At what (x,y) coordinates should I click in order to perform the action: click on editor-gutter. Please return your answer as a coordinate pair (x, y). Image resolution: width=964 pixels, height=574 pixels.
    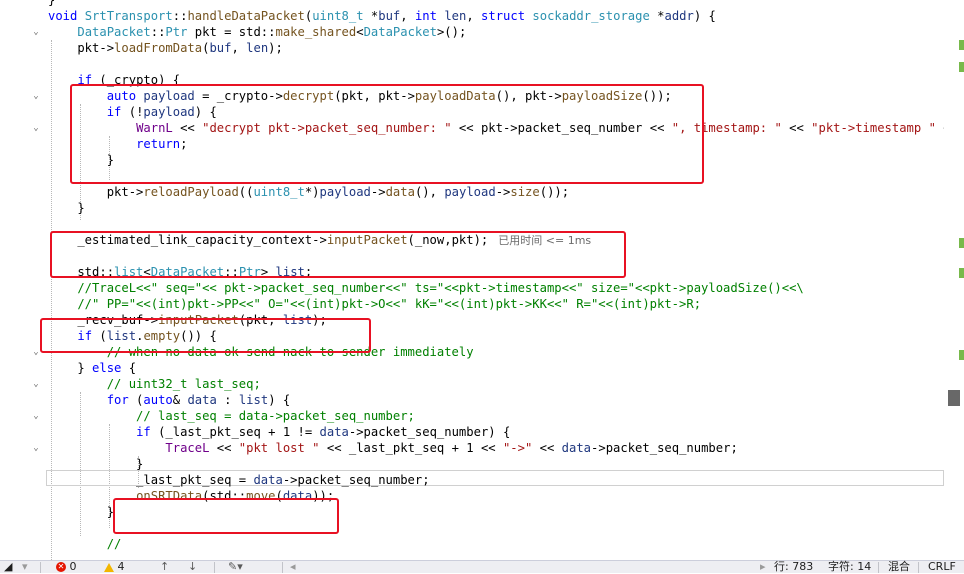
    Looking at the image, I should click on (23, 280).